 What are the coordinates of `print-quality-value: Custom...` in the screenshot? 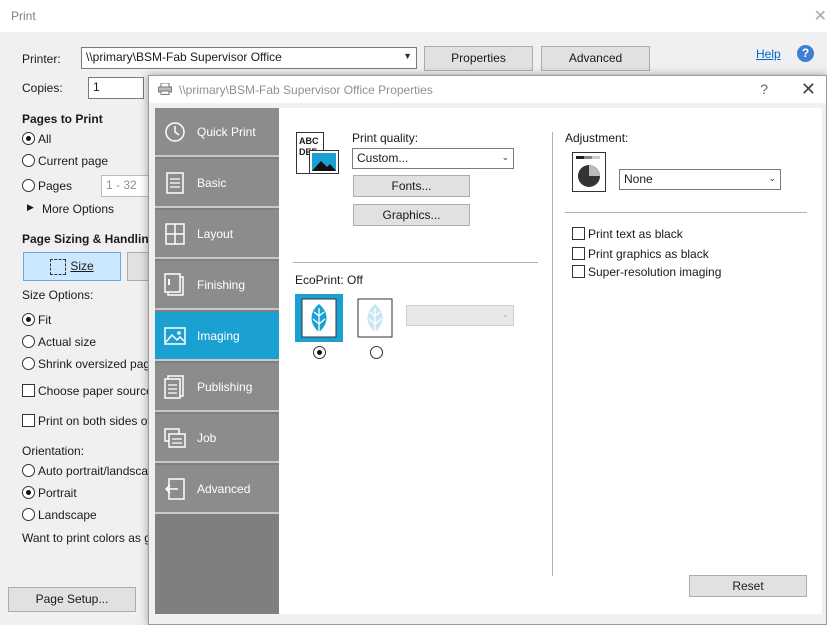 It's located at (383, 158).